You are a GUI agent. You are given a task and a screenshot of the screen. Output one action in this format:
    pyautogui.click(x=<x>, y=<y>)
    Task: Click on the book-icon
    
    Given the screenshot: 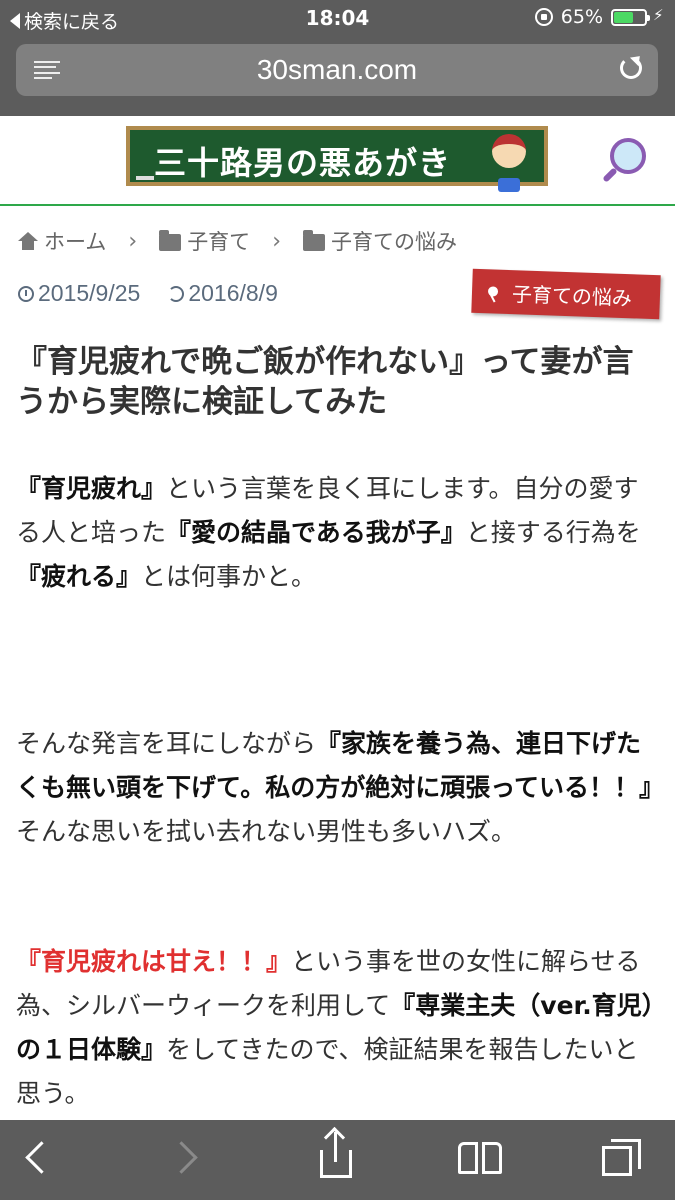 What is the action you would take?
    pyautogui.click(x=480, y=1159)
    